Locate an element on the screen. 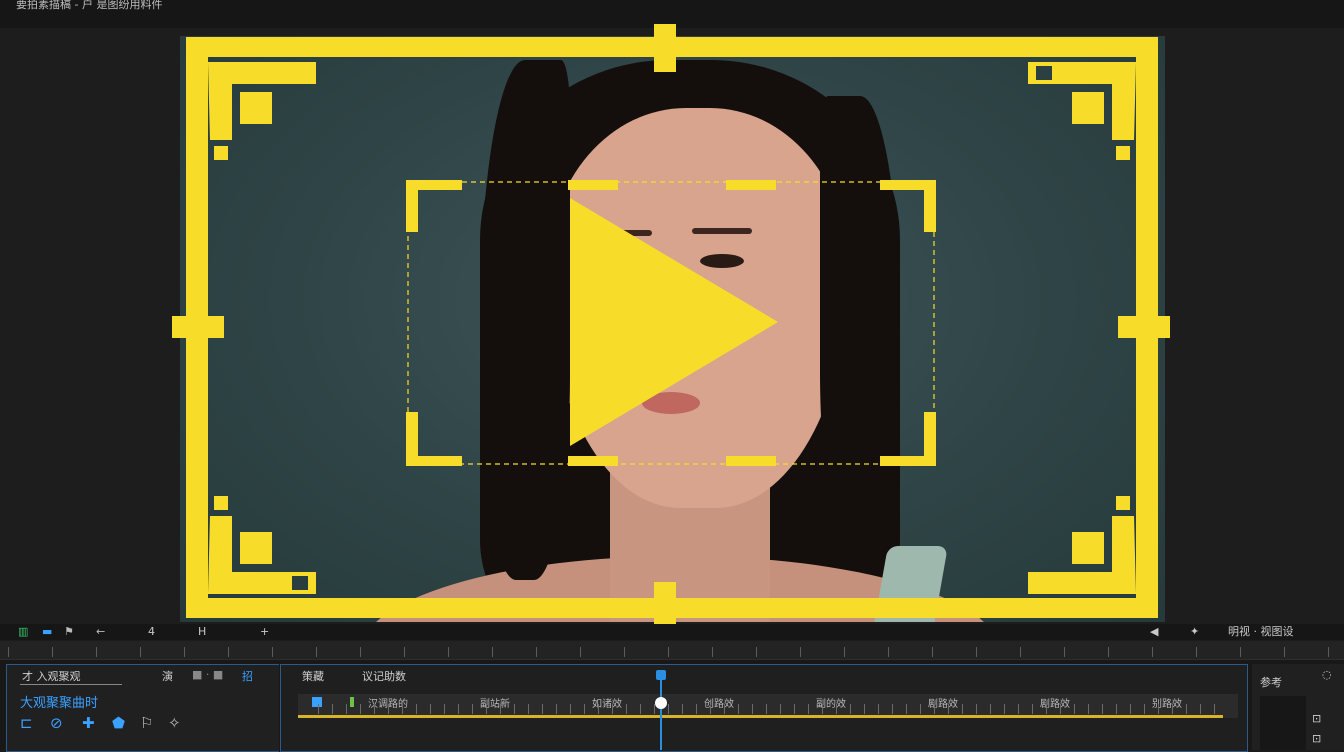 This screenshot has width=1344, height=752. playhead is located at coordinates (661, 710).